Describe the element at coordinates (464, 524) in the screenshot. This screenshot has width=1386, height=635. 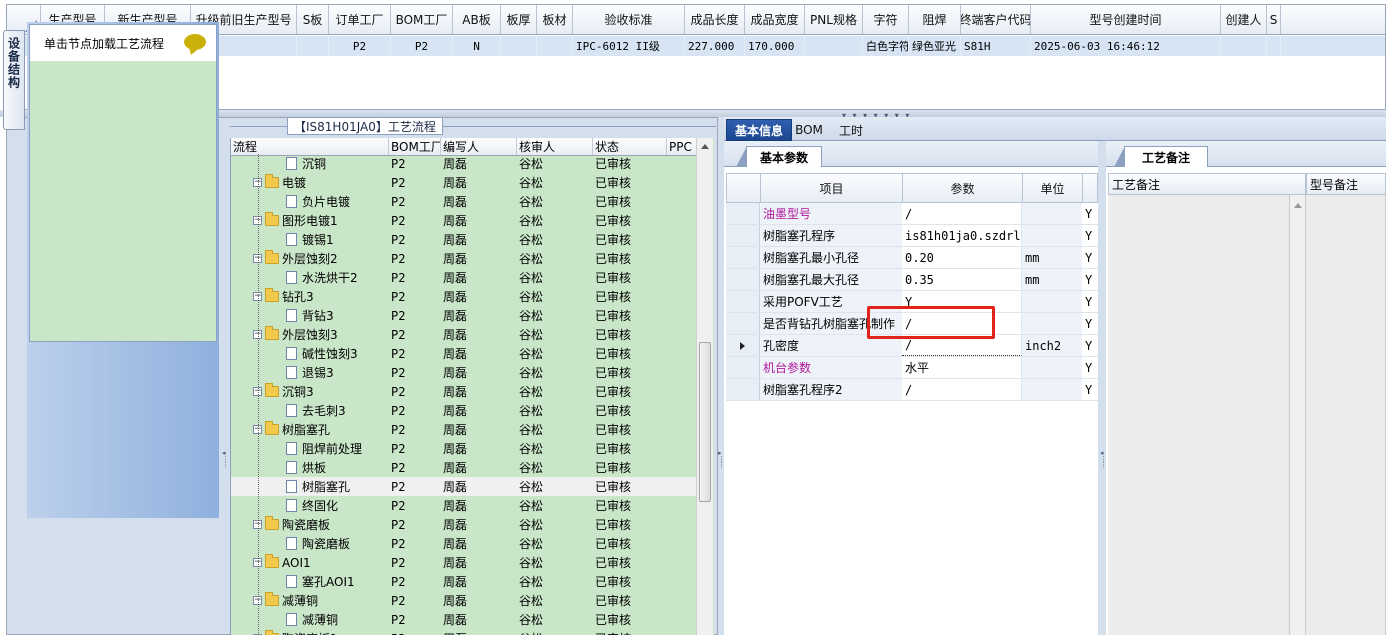
I see `tree-row: − 陶瓷磨板 P2 周磊 谷松 已审核` at that location.